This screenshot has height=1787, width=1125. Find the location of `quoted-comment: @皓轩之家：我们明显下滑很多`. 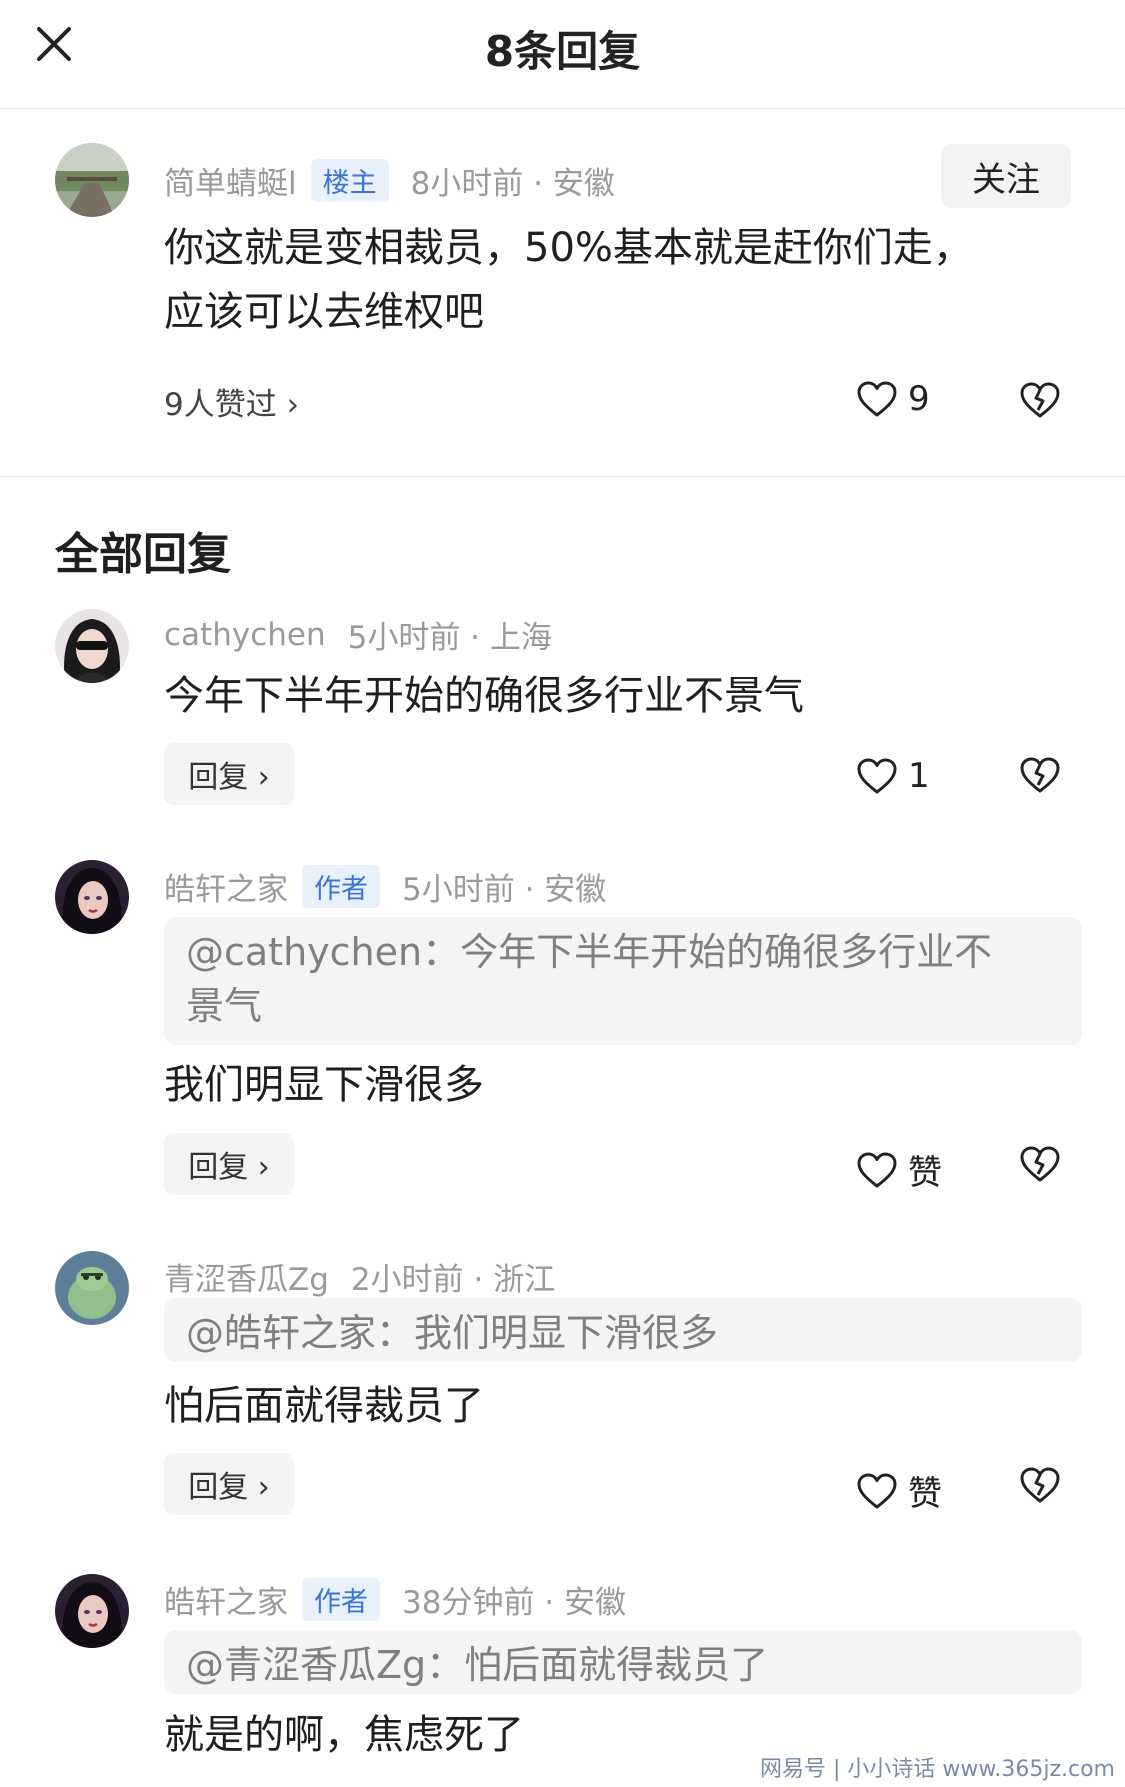

quoted-comment: @皓轩之家：我们明显下滑很多 is located at coordinates (623, 1330).